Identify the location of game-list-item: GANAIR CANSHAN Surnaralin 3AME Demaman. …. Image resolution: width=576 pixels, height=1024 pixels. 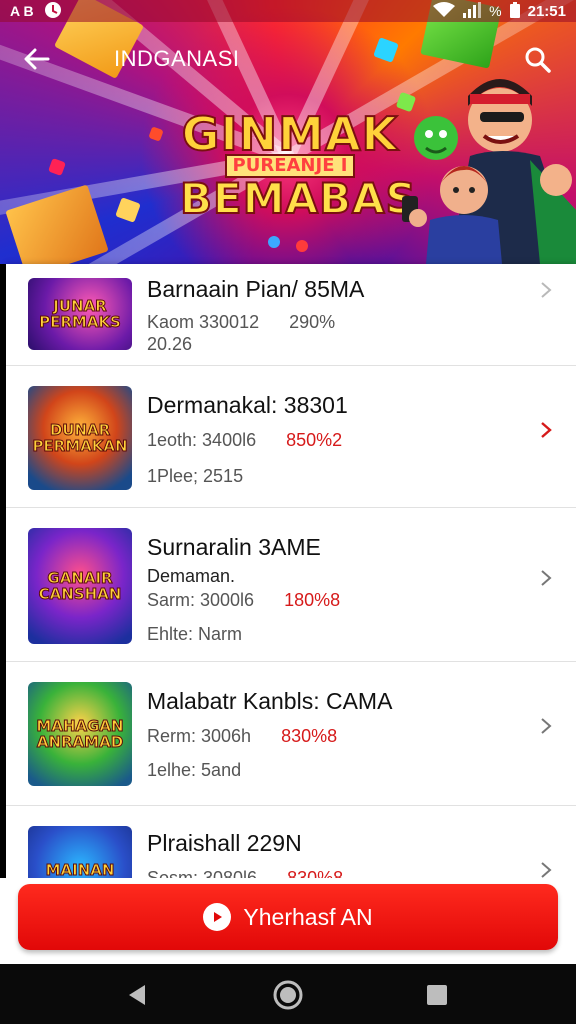
(291, 585).